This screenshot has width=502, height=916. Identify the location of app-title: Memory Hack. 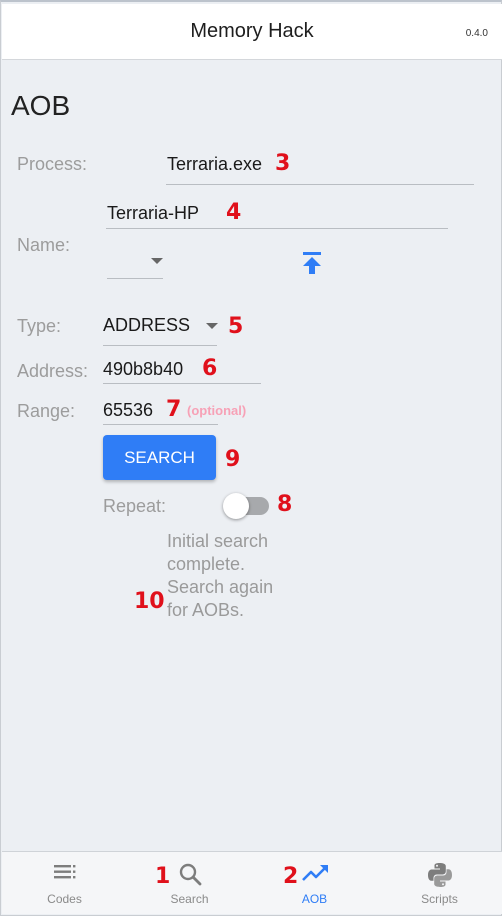
(252, 31).